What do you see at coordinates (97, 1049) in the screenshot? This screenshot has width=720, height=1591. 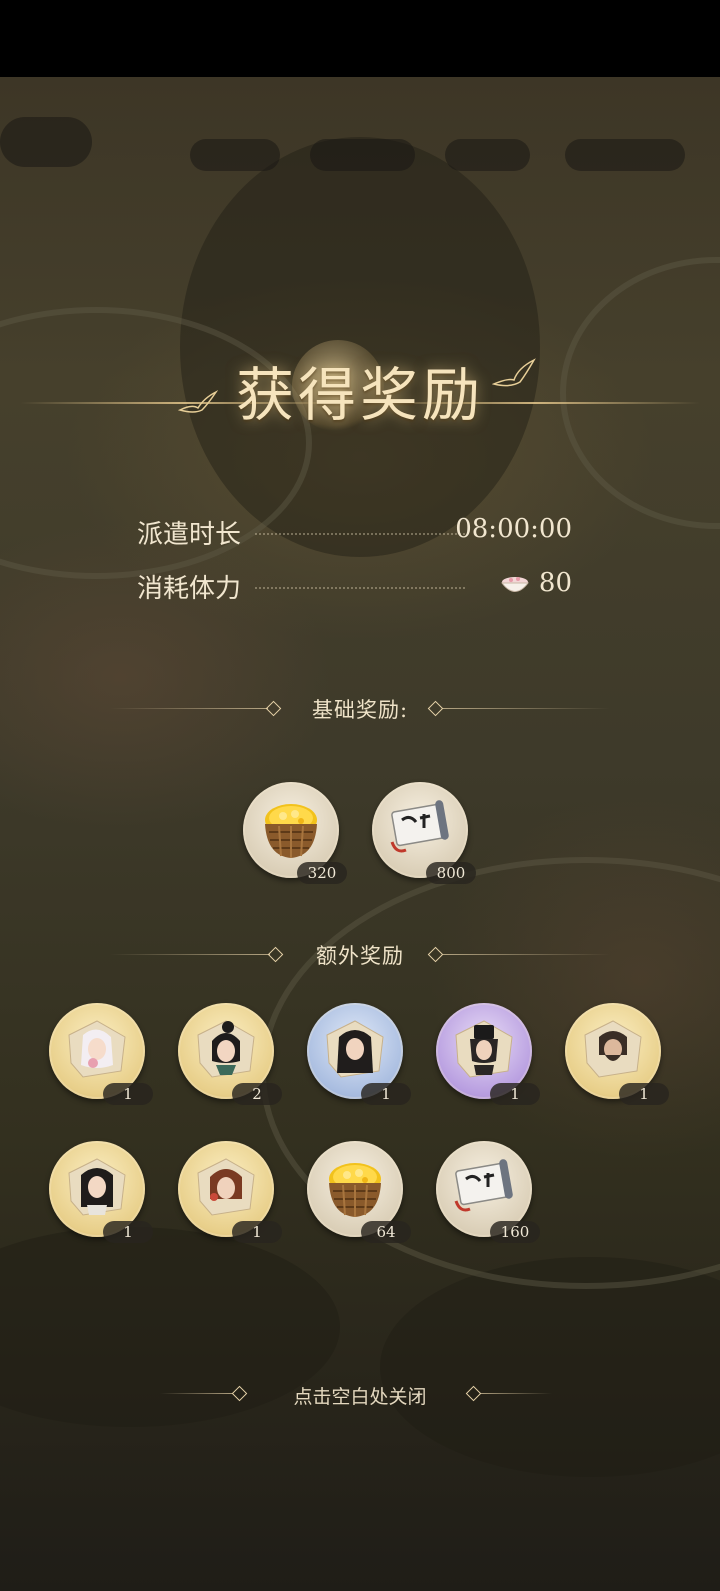 I see `character-portrait-white-hair-icon` at bounding box center [97, 1049].